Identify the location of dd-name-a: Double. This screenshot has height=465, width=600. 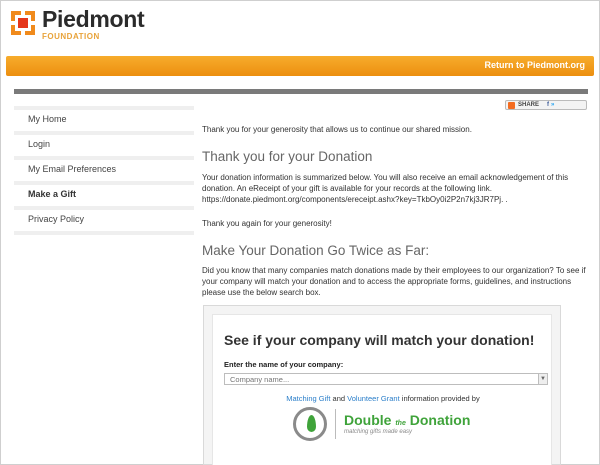
(368, 420).